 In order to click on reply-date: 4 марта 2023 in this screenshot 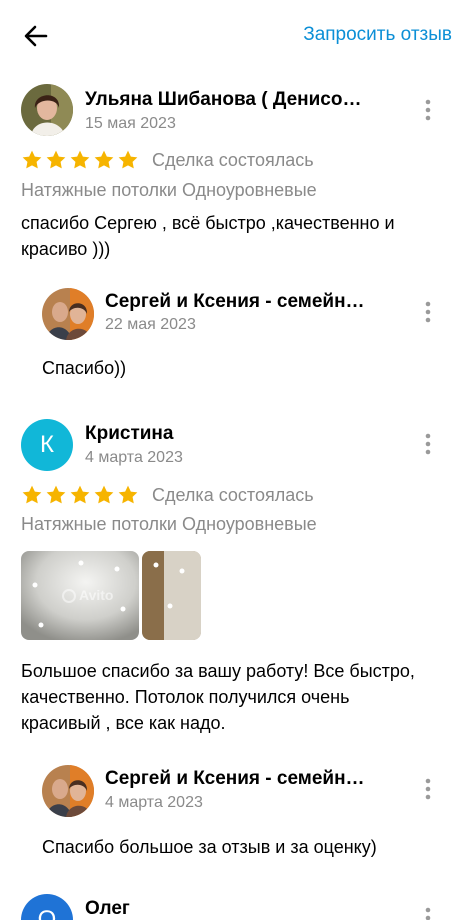, I will do `click(154, 802)`.